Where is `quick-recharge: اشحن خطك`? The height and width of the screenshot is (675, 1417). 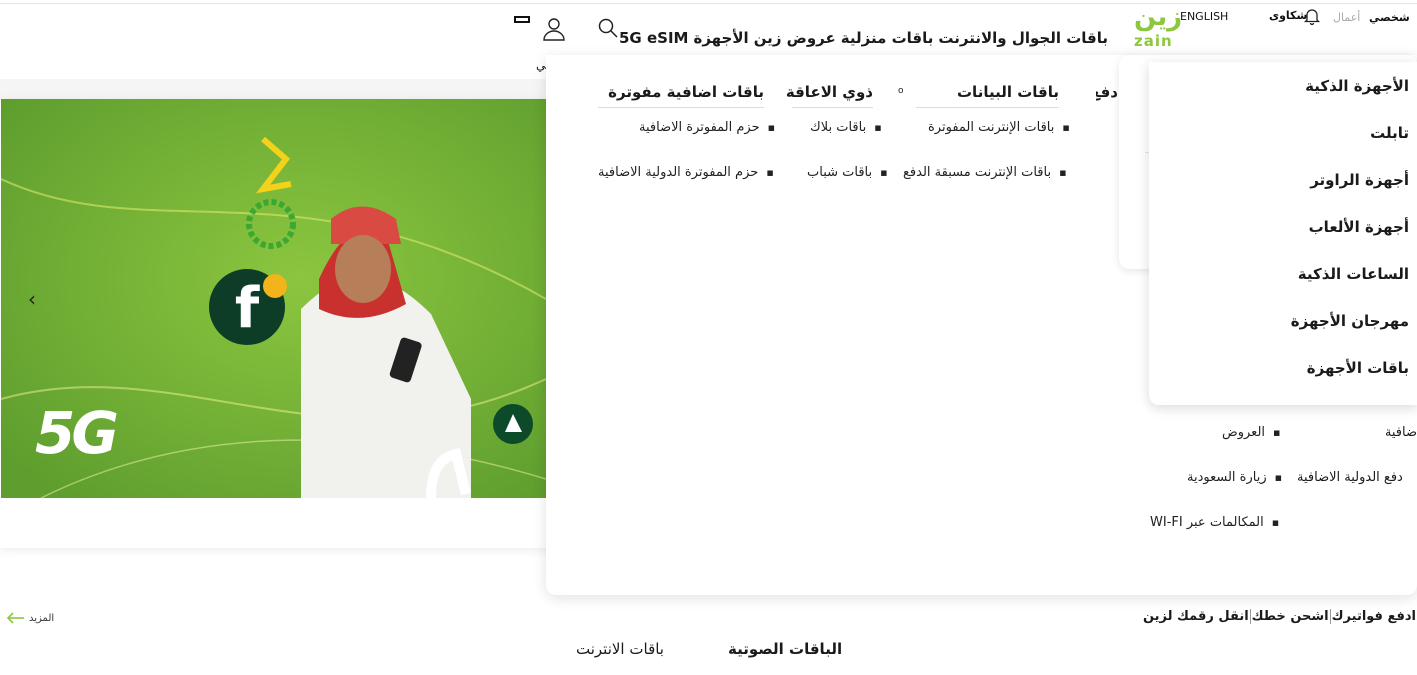
quick-recharge: اشحن خطك is located at coordinates (1289, 616).